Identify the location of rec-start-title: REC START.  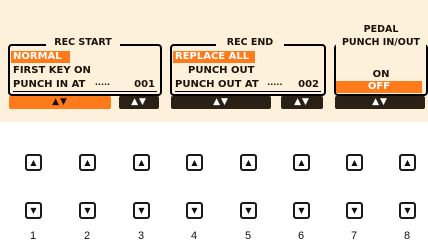
(83, 43).